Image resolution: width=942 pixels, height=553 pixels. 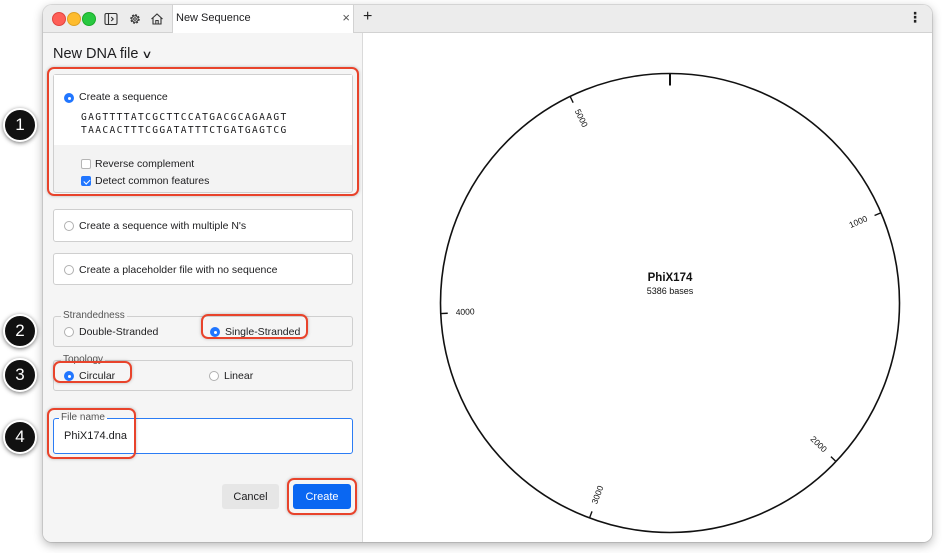 What do you see at coordinates (597, 494) in the screenshot?
I see `map-tick-label-3000: 3000` at bounding box center [597, 494].